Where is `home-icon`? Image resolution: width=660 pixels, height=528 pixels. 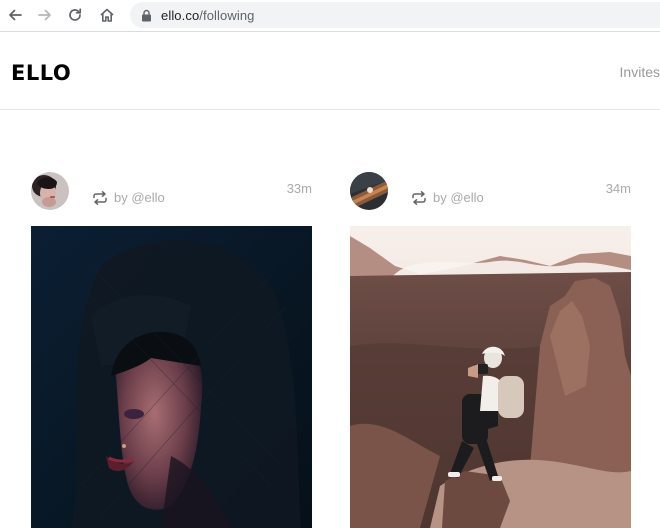
home-icon is located at coordinates (107, 15).